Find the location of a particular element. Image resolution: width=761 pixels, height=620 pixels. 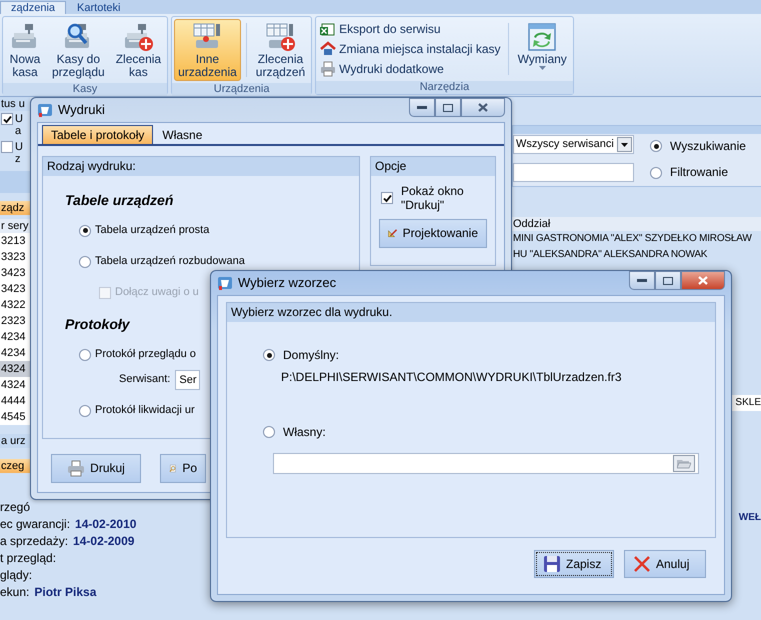

print-button: Drukuj is located at coordinates (96, 468).